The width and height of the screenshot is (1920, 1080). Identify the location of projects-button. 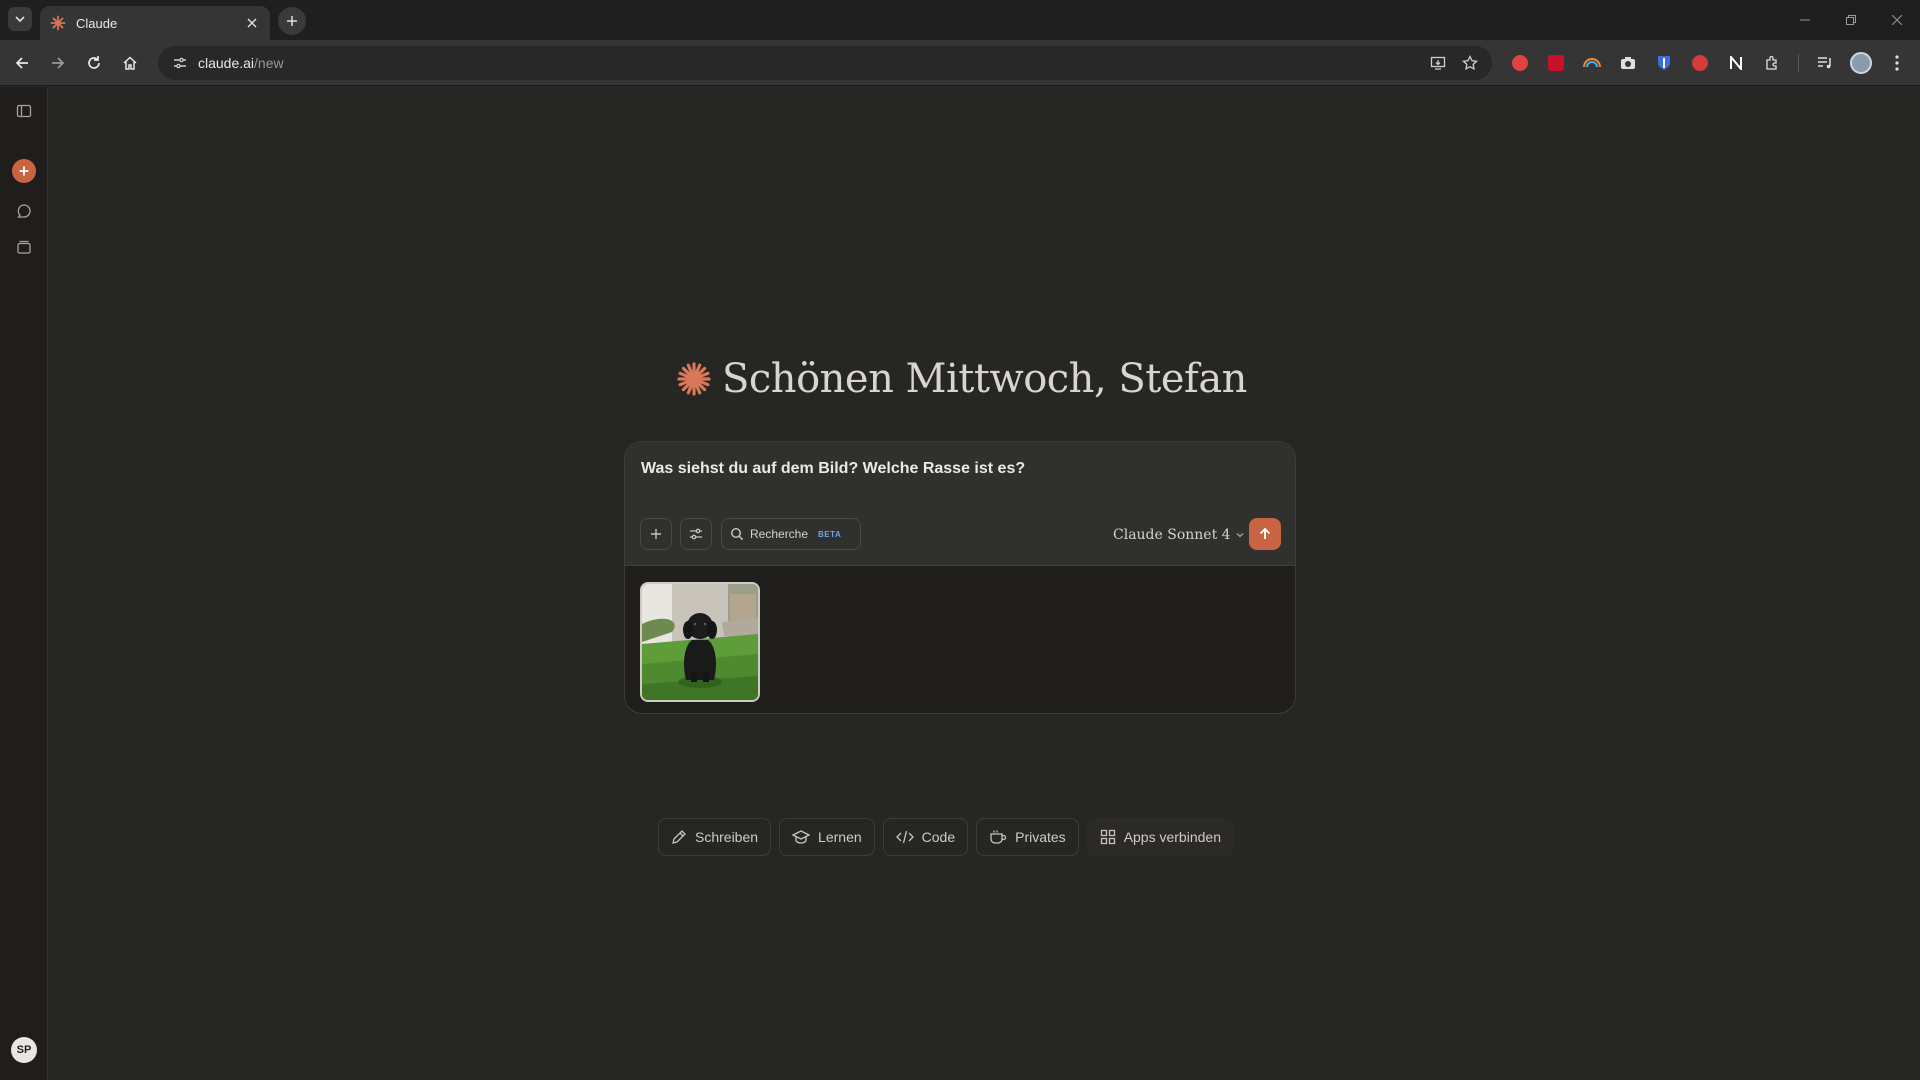
(24, 247).